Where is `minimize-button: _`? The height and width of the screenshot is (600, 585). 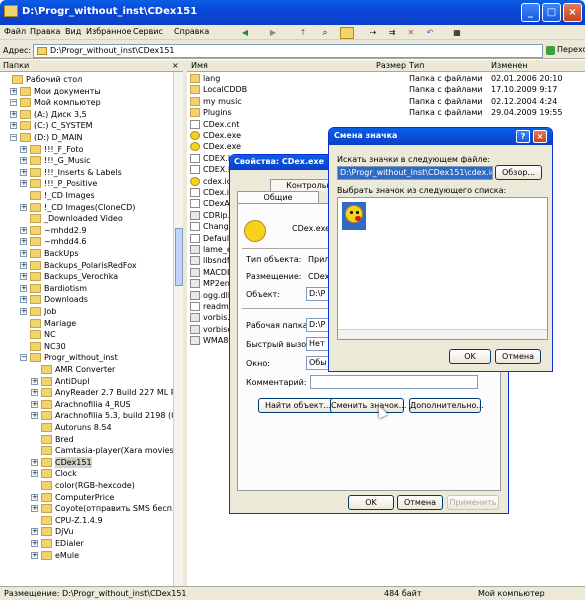
minimize-button: _ is located at coordinates (530, 12).